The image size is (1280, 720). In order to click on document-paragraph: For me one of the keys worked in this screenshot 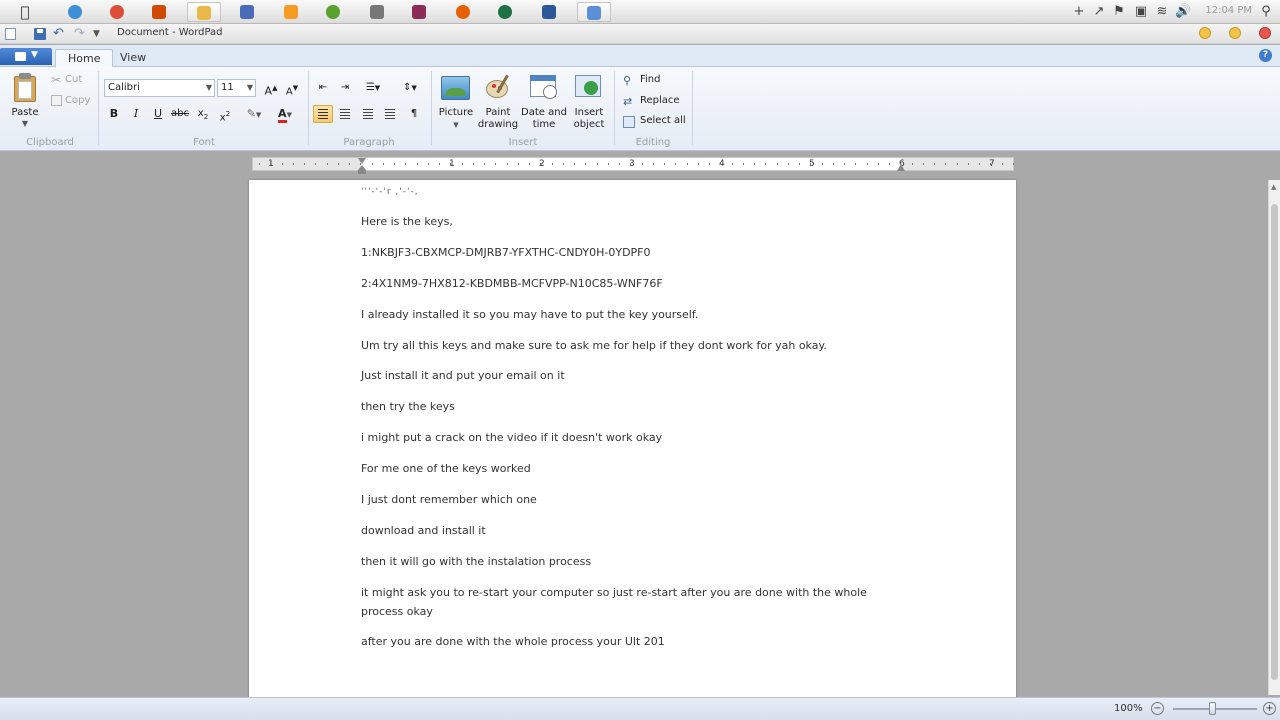, I will do `click(631, 469)`.